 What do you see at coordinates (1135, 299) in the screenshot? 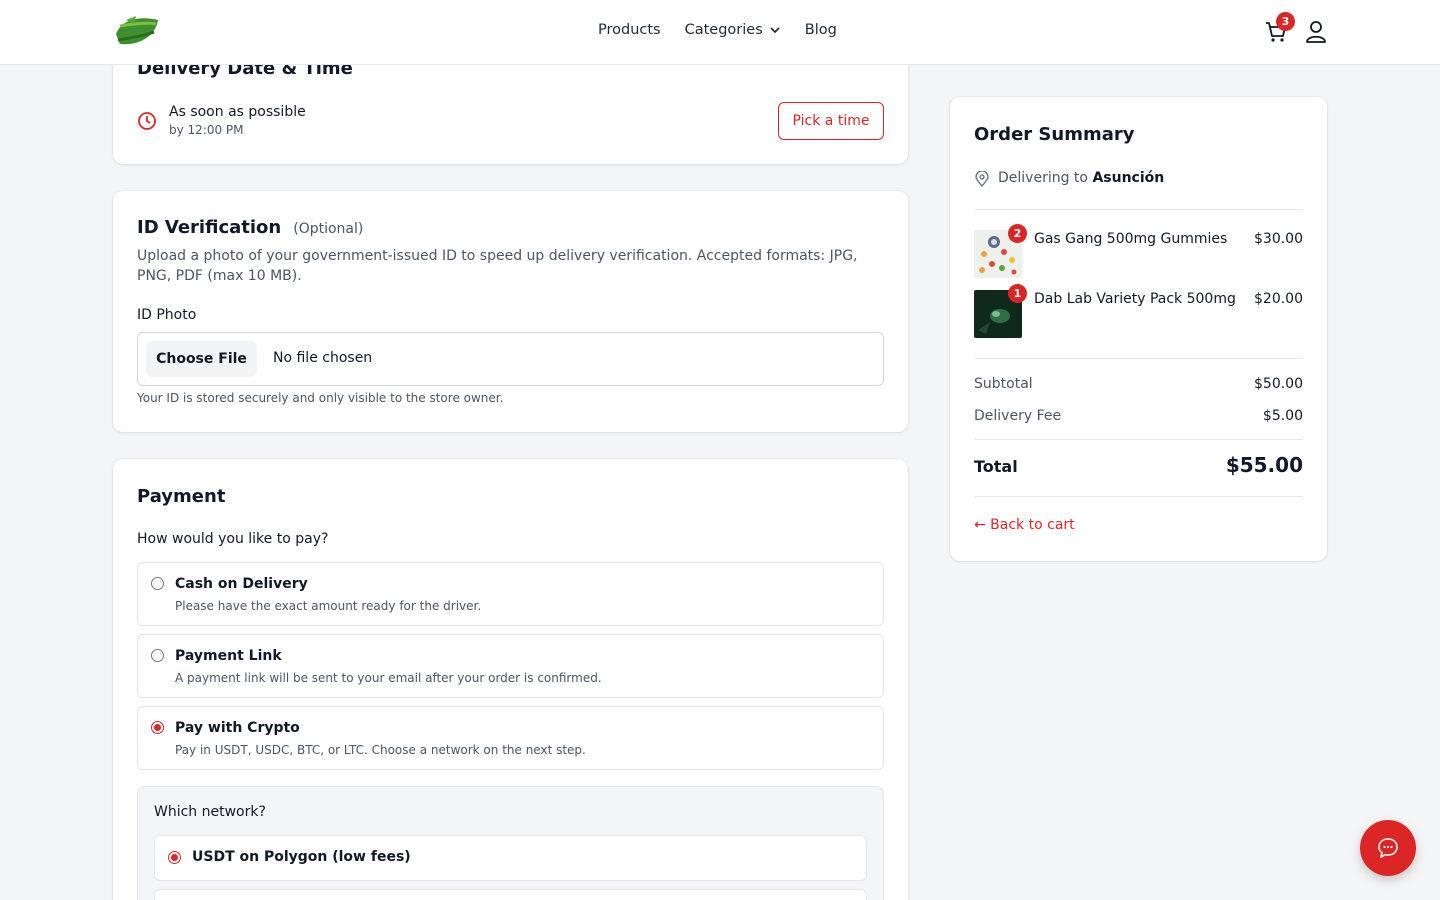
I see `item-name: Dab Lab Variety Pack 500mg` at bounding box center [1135, 299].